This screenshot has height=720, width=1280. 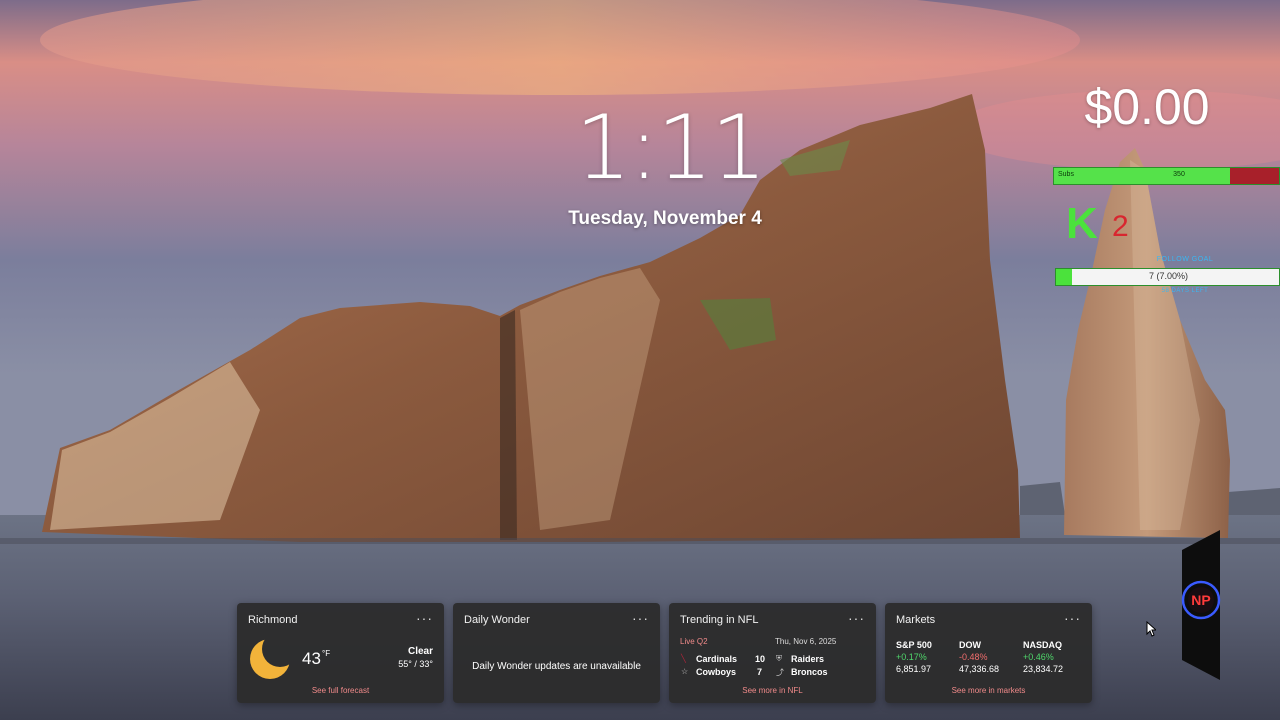 What do you see at coordinates (1166, 176) in the screenshot?
I see `subs-progress-bar: Subs 350` at bounding box center [1166, 176].